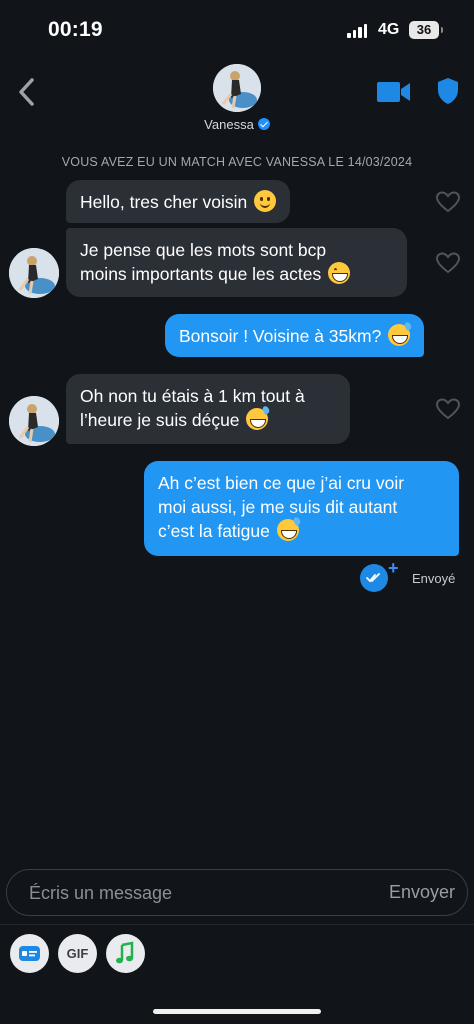 The image size is (474, 1024). I want to click on video-camera-icon, so click(393, 92).